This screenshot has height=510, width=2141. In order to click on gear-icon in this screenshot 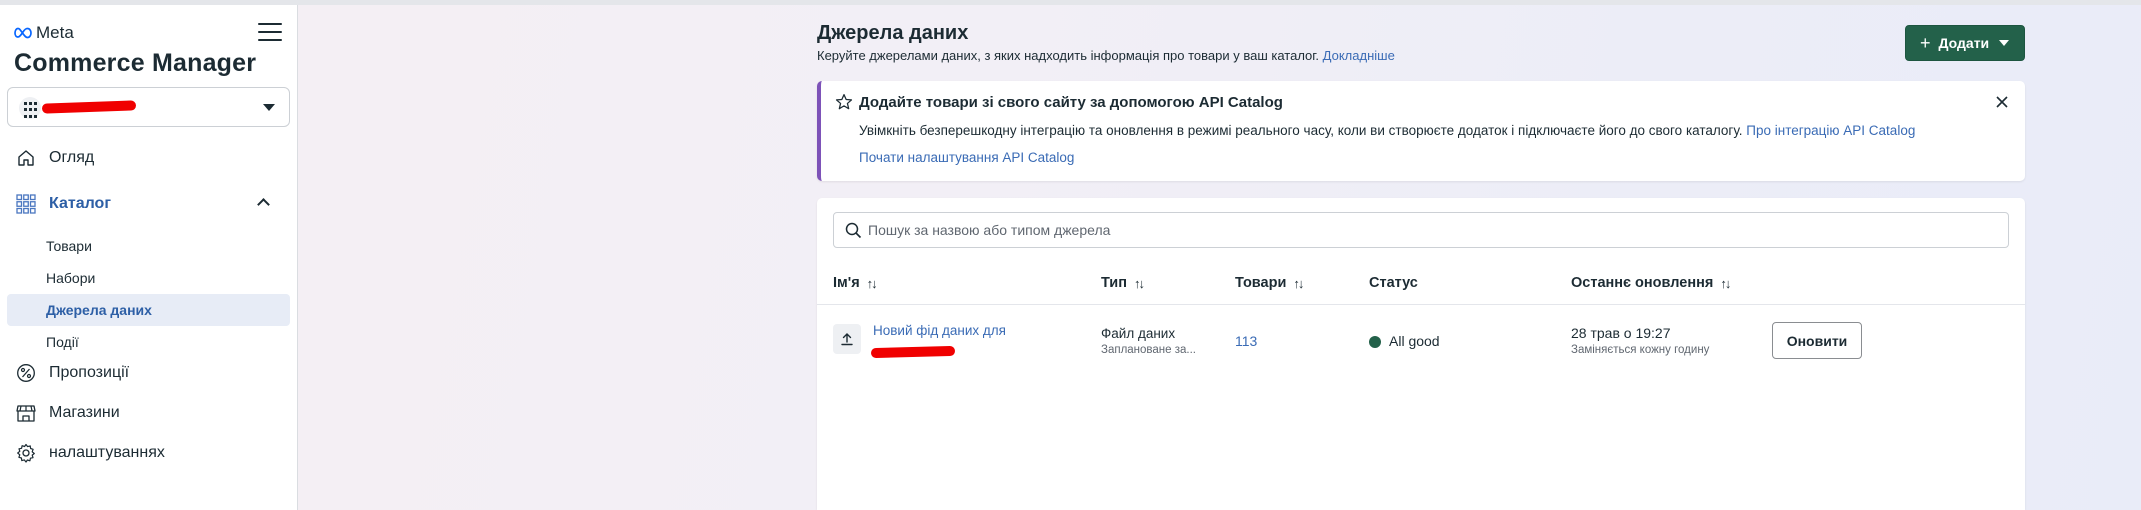, I will do `click(26, 453)`.